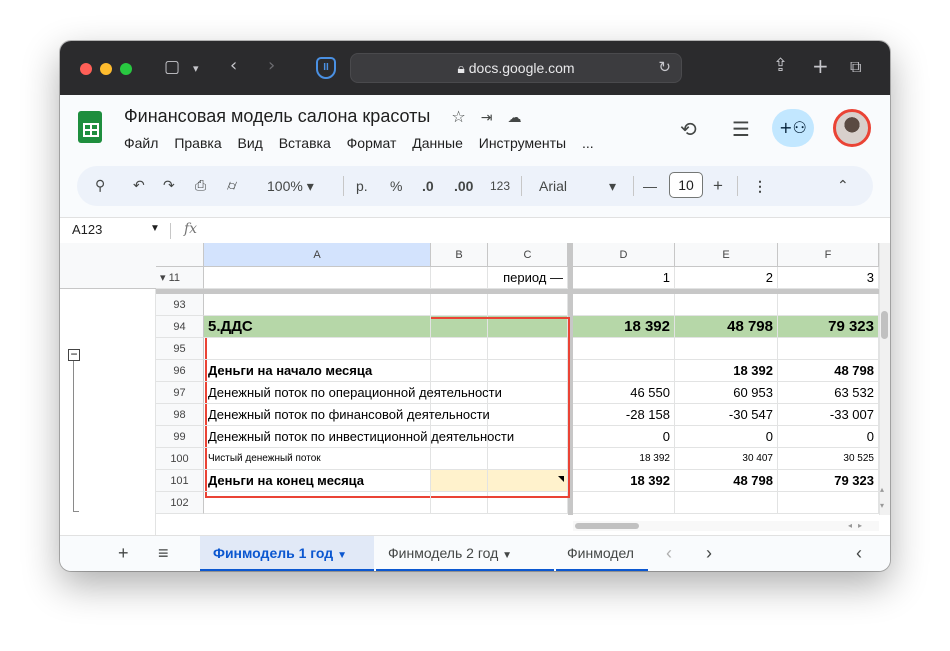  Describe the element at coordinates (780, 66) in the screenshot. I see `share-icon: ⇪` at that location.